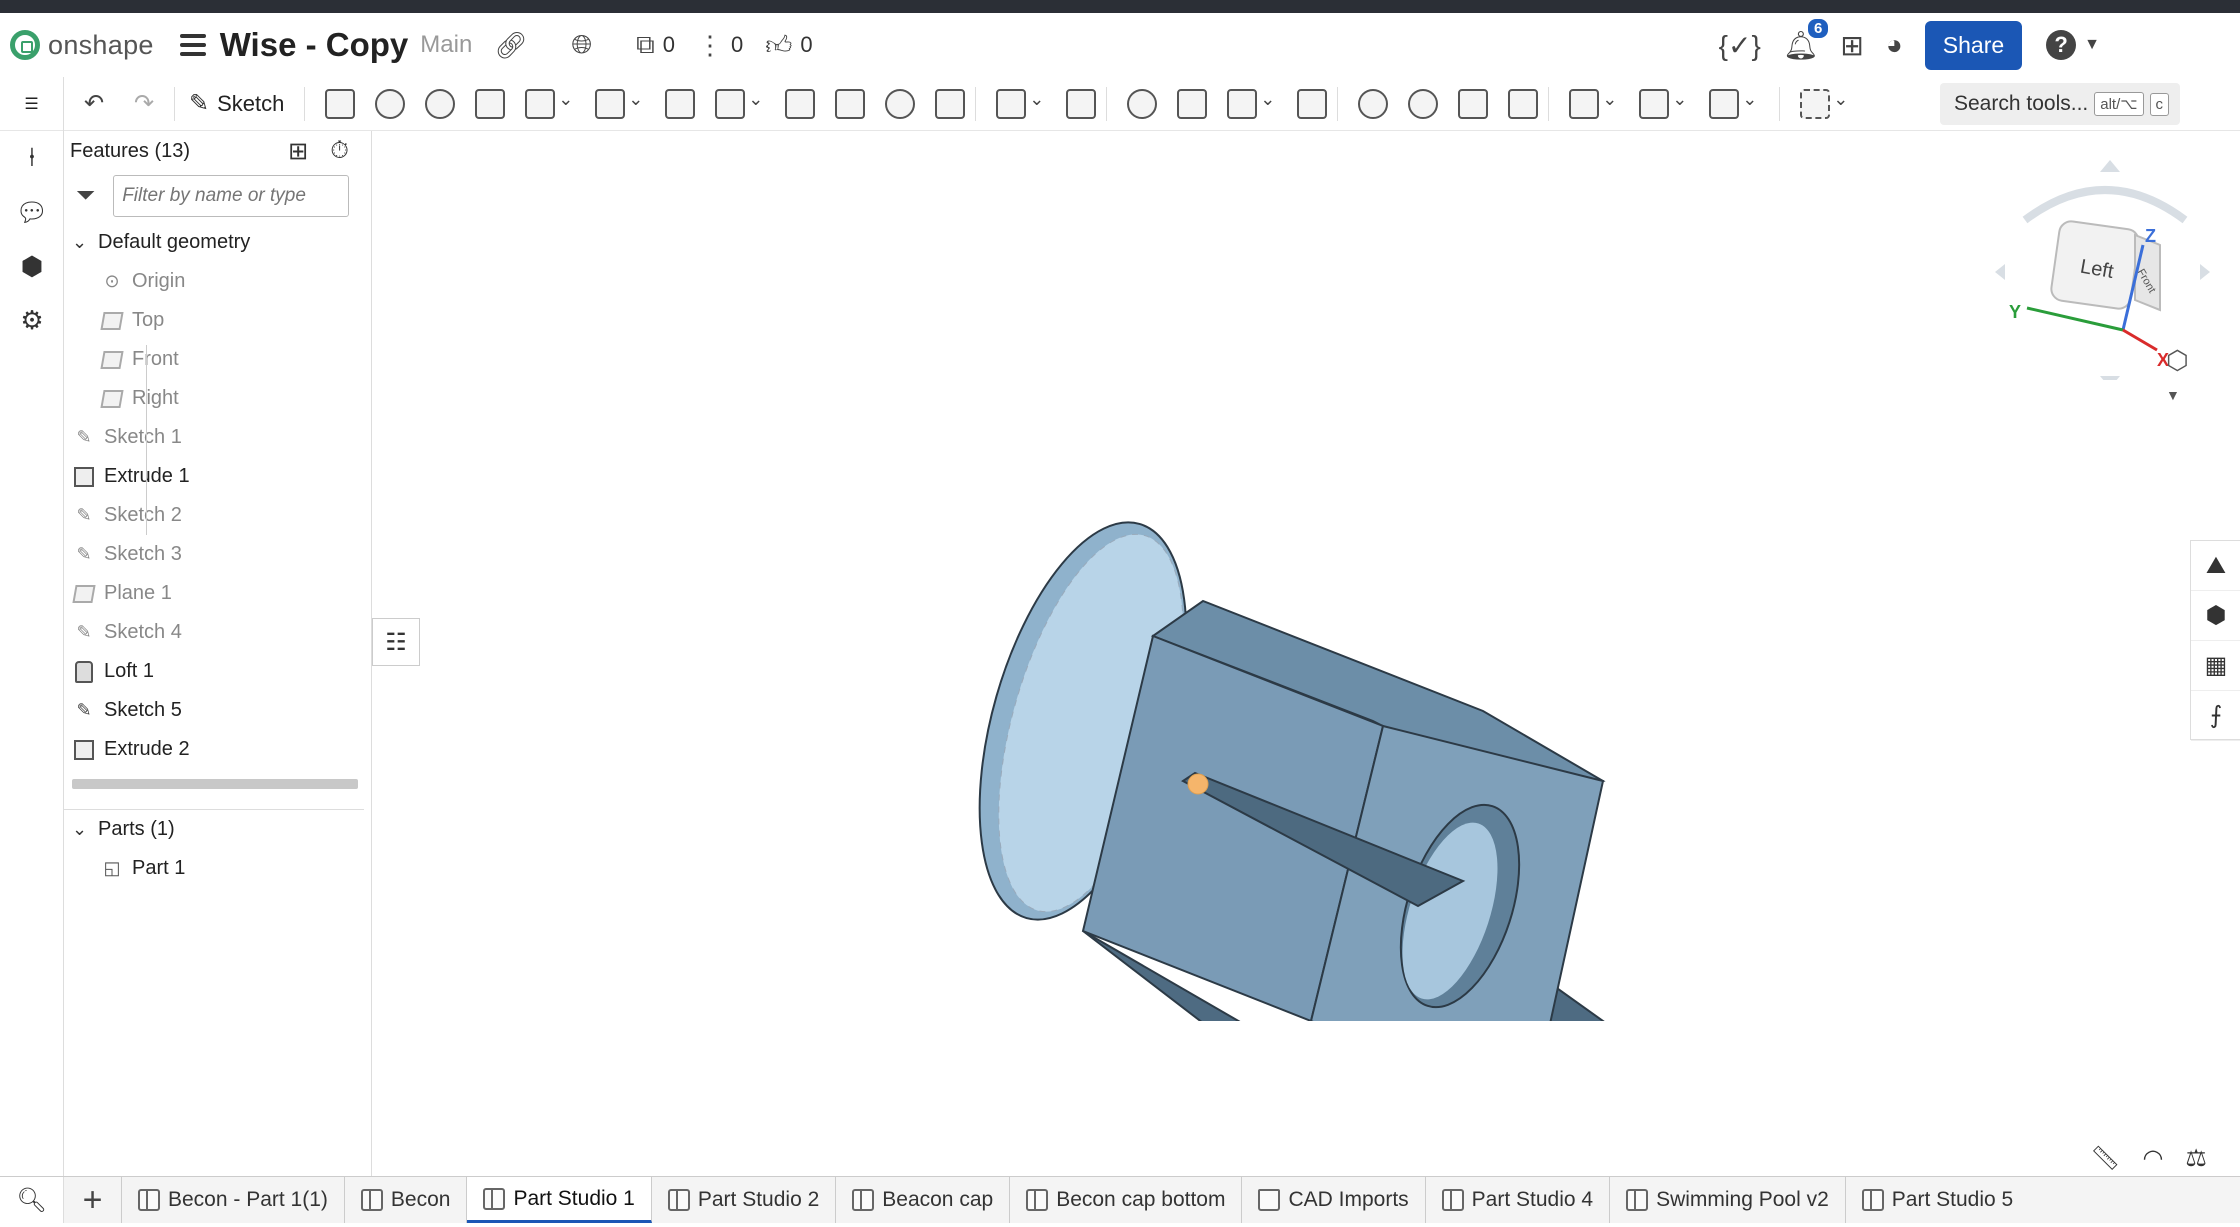 This screenshot has width=2240, height=1227. Describe the element at coordinates (2215, 666) in the screenshot. I see `mass-properties-icon: ▦` at that location.